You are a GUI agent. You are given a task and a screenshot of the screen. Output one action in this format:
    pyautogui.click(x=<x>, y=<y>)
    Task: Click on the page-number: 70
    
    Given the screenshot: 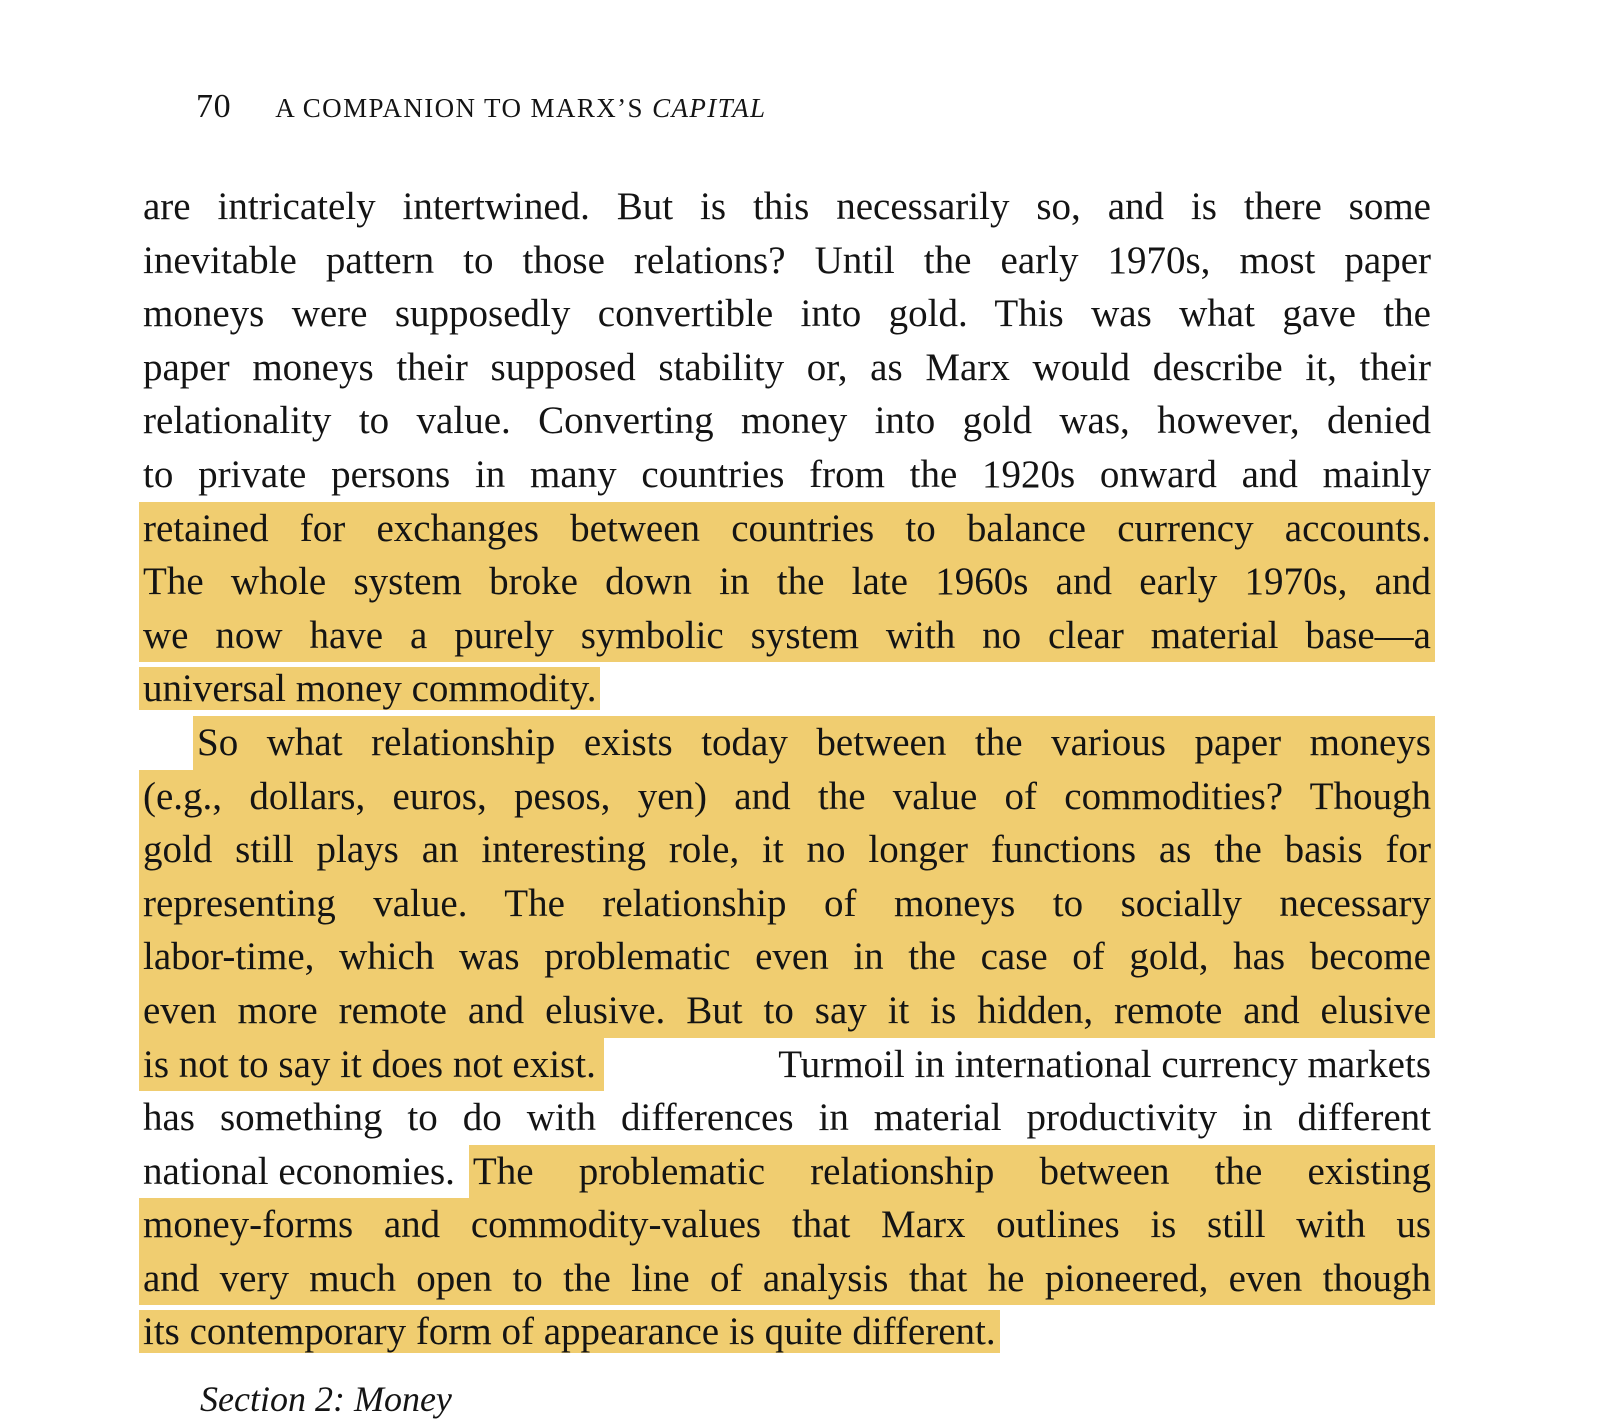 What is the action you would take?
    pyautogui.click(x=214, y=106)
    